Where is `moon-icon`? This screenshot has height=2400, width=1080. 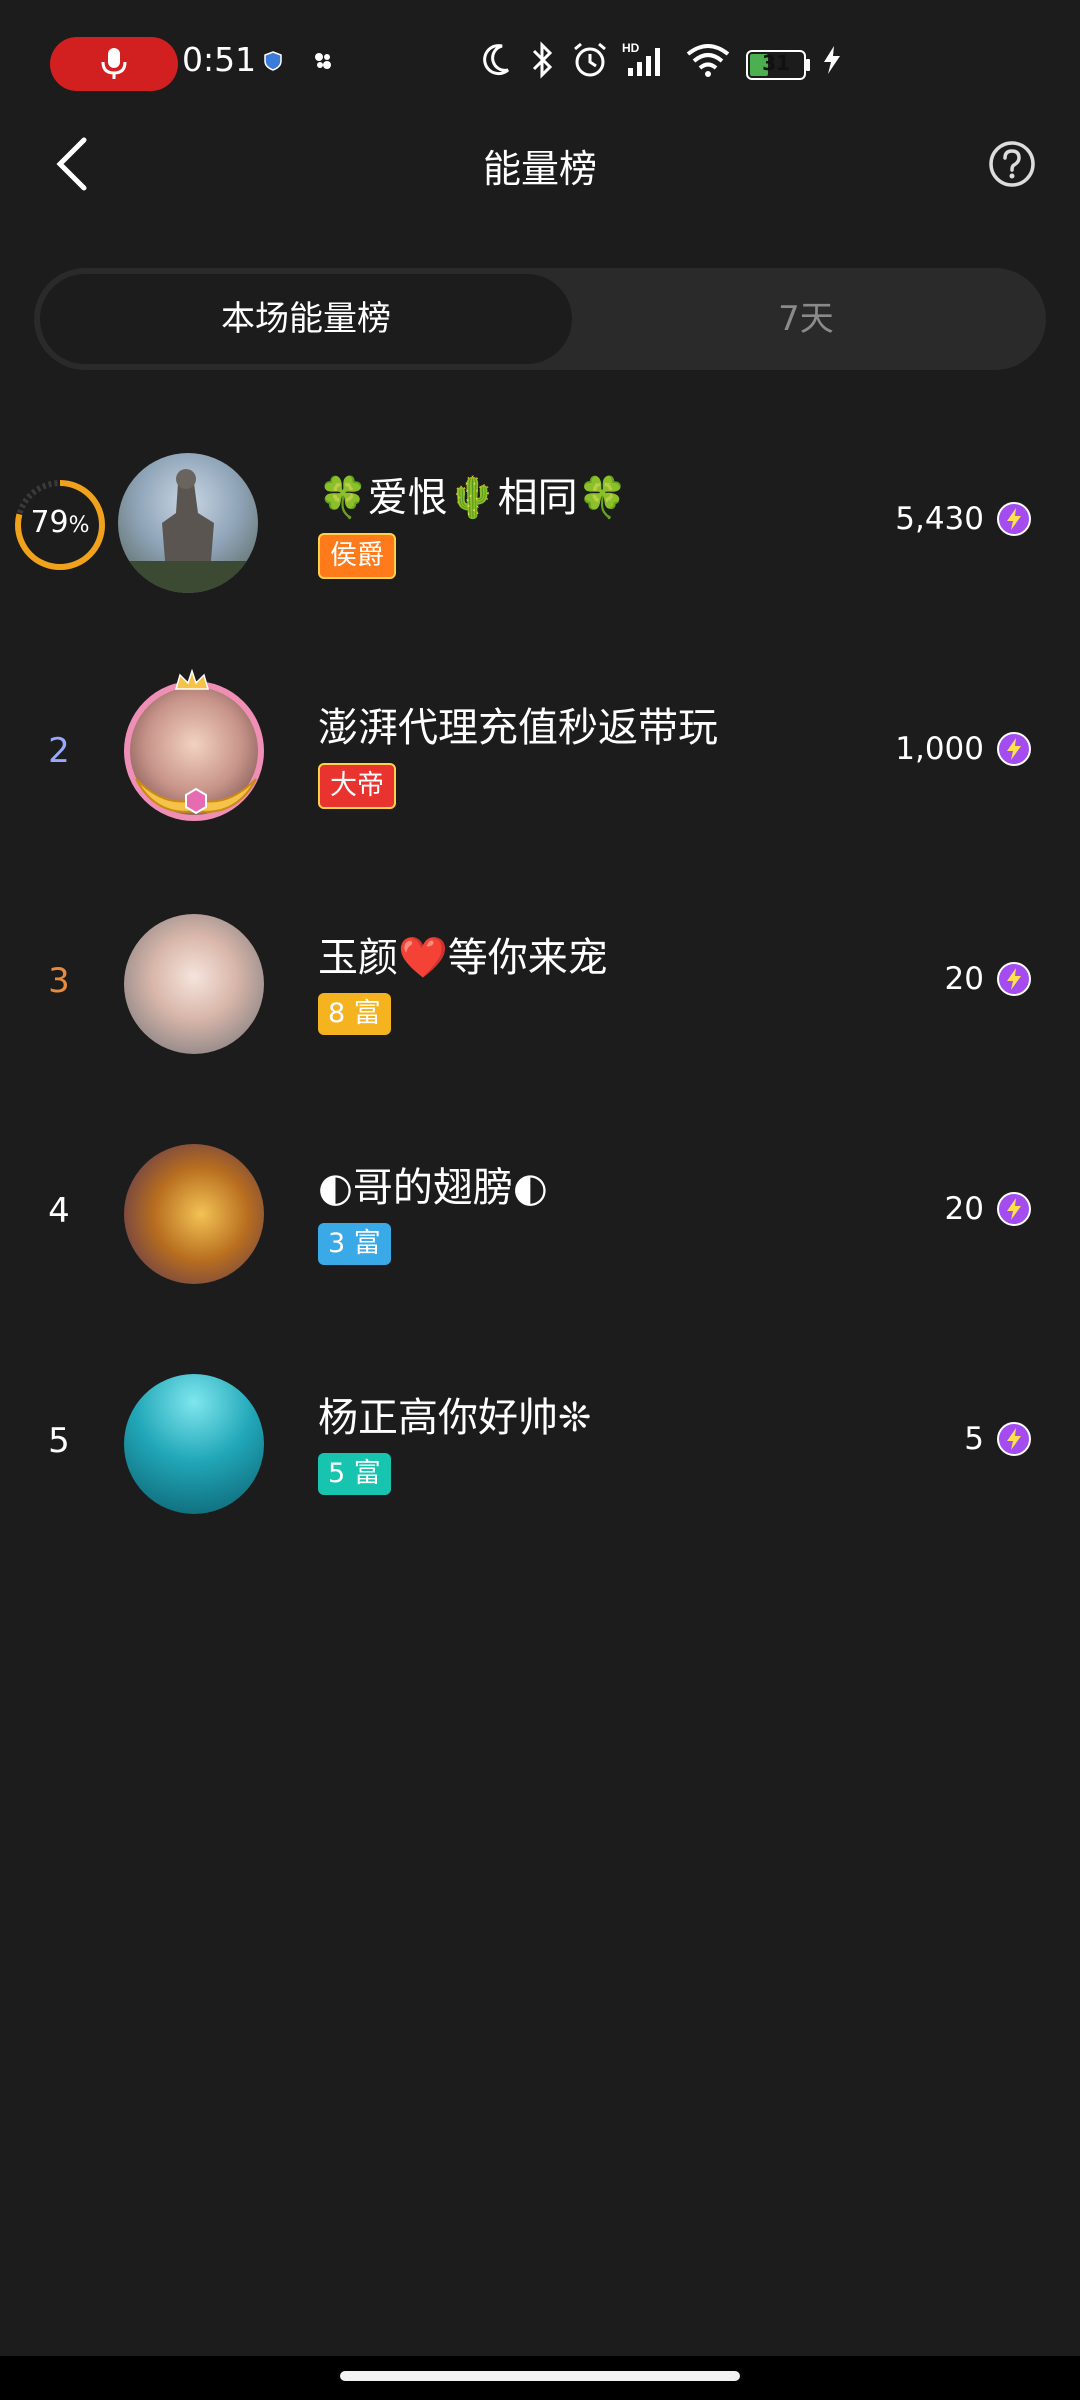
moon-icon is located at coordinates (496, 60).